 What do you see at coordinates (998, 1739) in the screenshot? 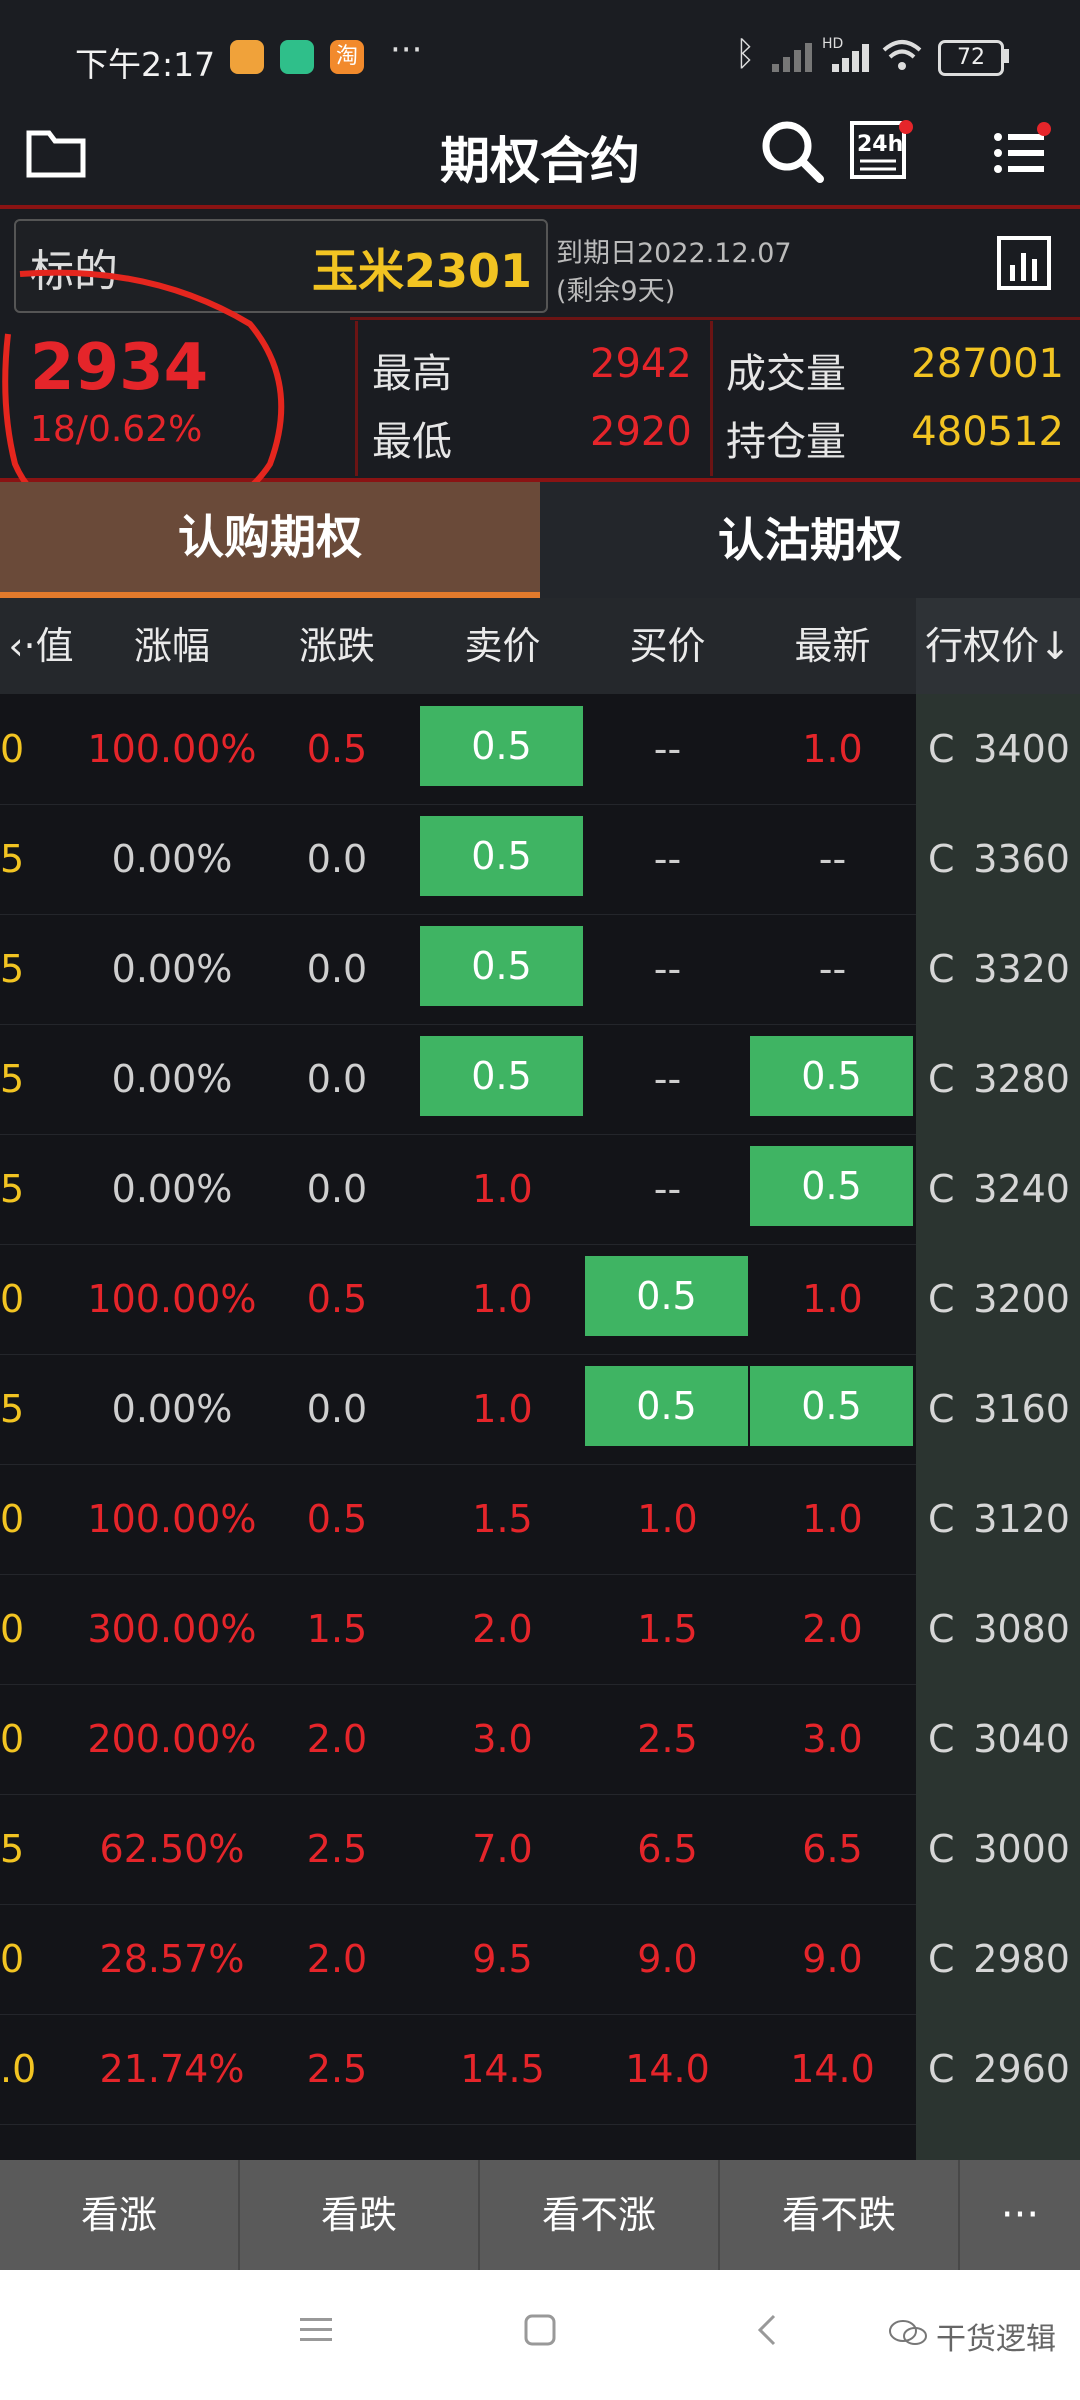
I see `strike-price-cell: C 3040` at bounding box center [998, 1739].